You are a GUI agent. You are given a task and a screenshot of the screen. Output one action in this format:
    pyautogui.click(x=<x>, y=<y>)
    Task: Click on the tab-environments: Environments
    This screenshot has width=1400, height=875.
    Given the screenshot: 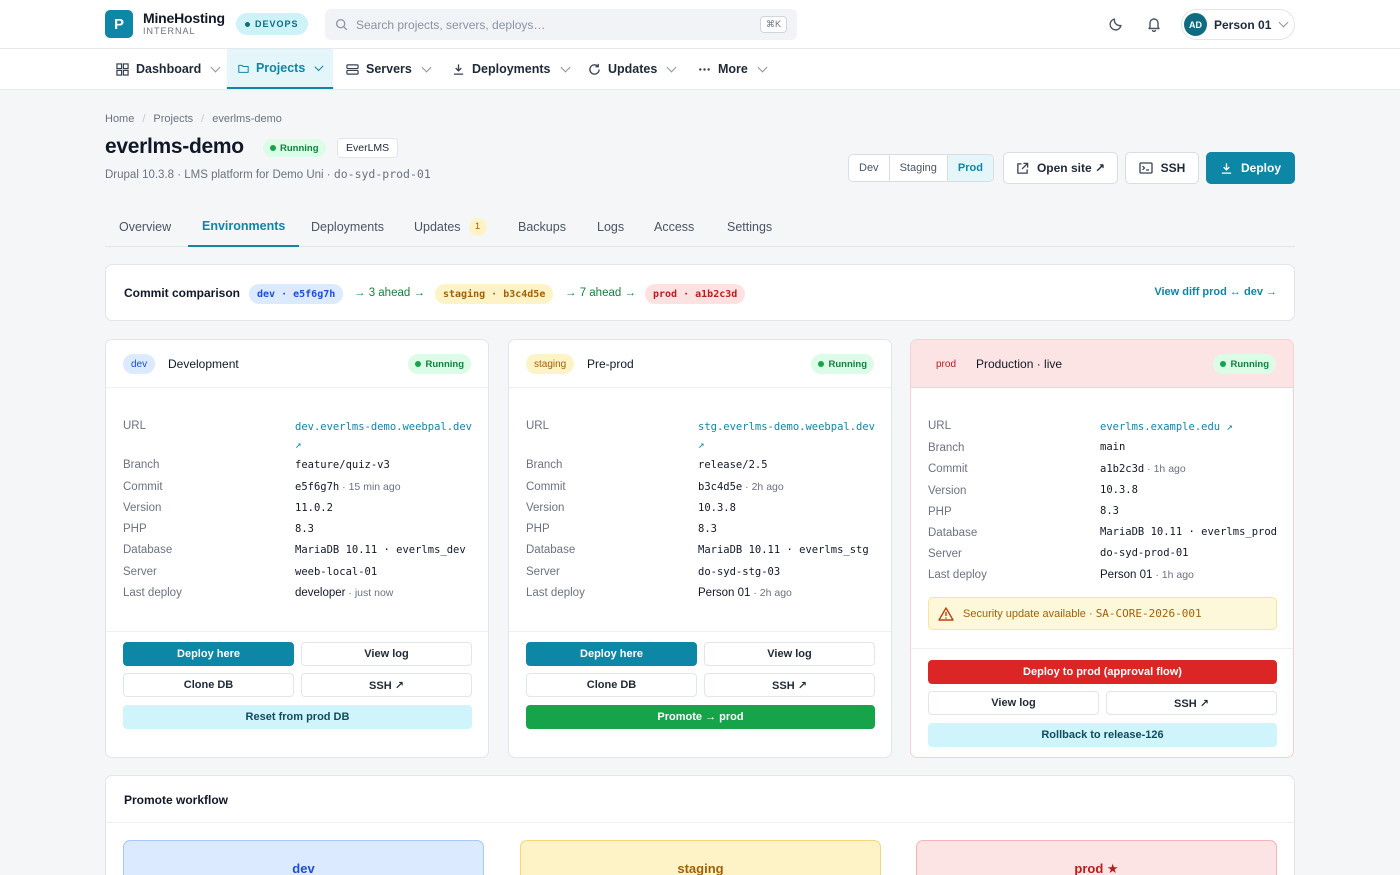 What is the action you would take?
    pyautogui.click(x=244, y=227)
    